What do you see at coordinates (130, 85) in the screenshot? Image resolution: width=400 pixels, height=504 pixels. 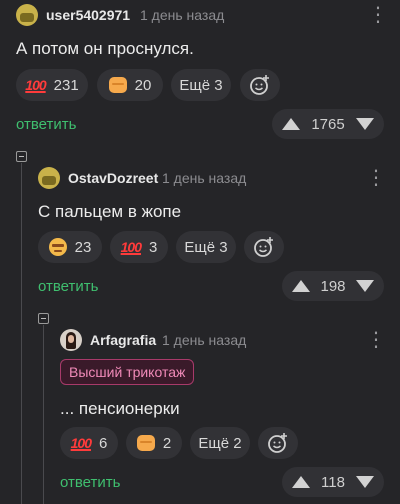 I see `reaction-fist-bump: 20` at bounding box center [130, 85].